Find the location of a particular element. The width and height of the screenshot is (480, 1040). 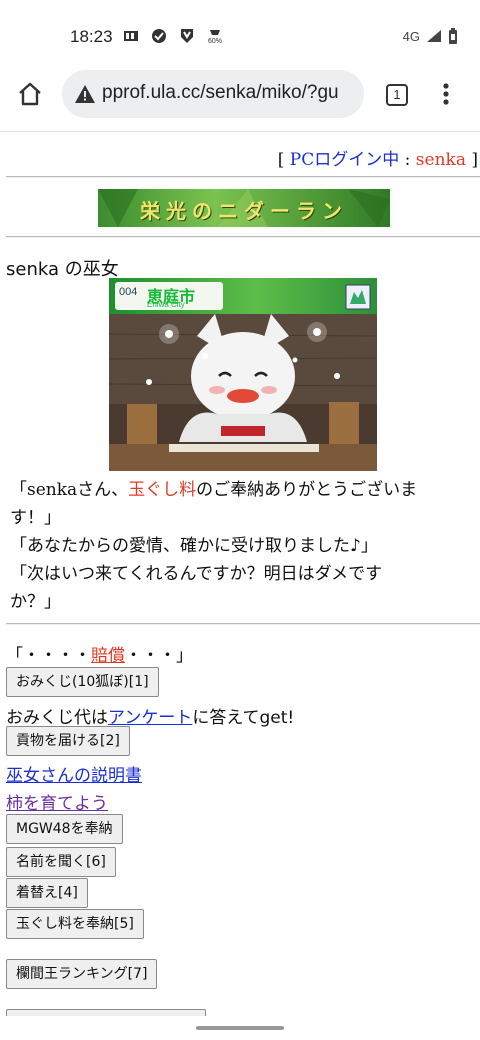

more-menu-icon is located at coordinates (446, 94).